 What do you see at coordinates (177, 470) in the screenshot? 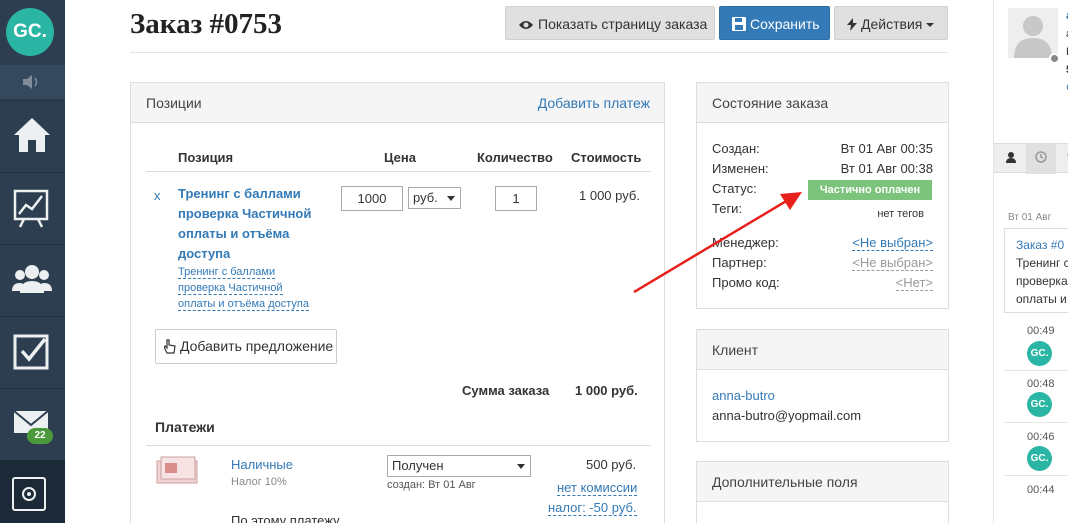
I see `cash-icon` at bounding box center [177, 470].